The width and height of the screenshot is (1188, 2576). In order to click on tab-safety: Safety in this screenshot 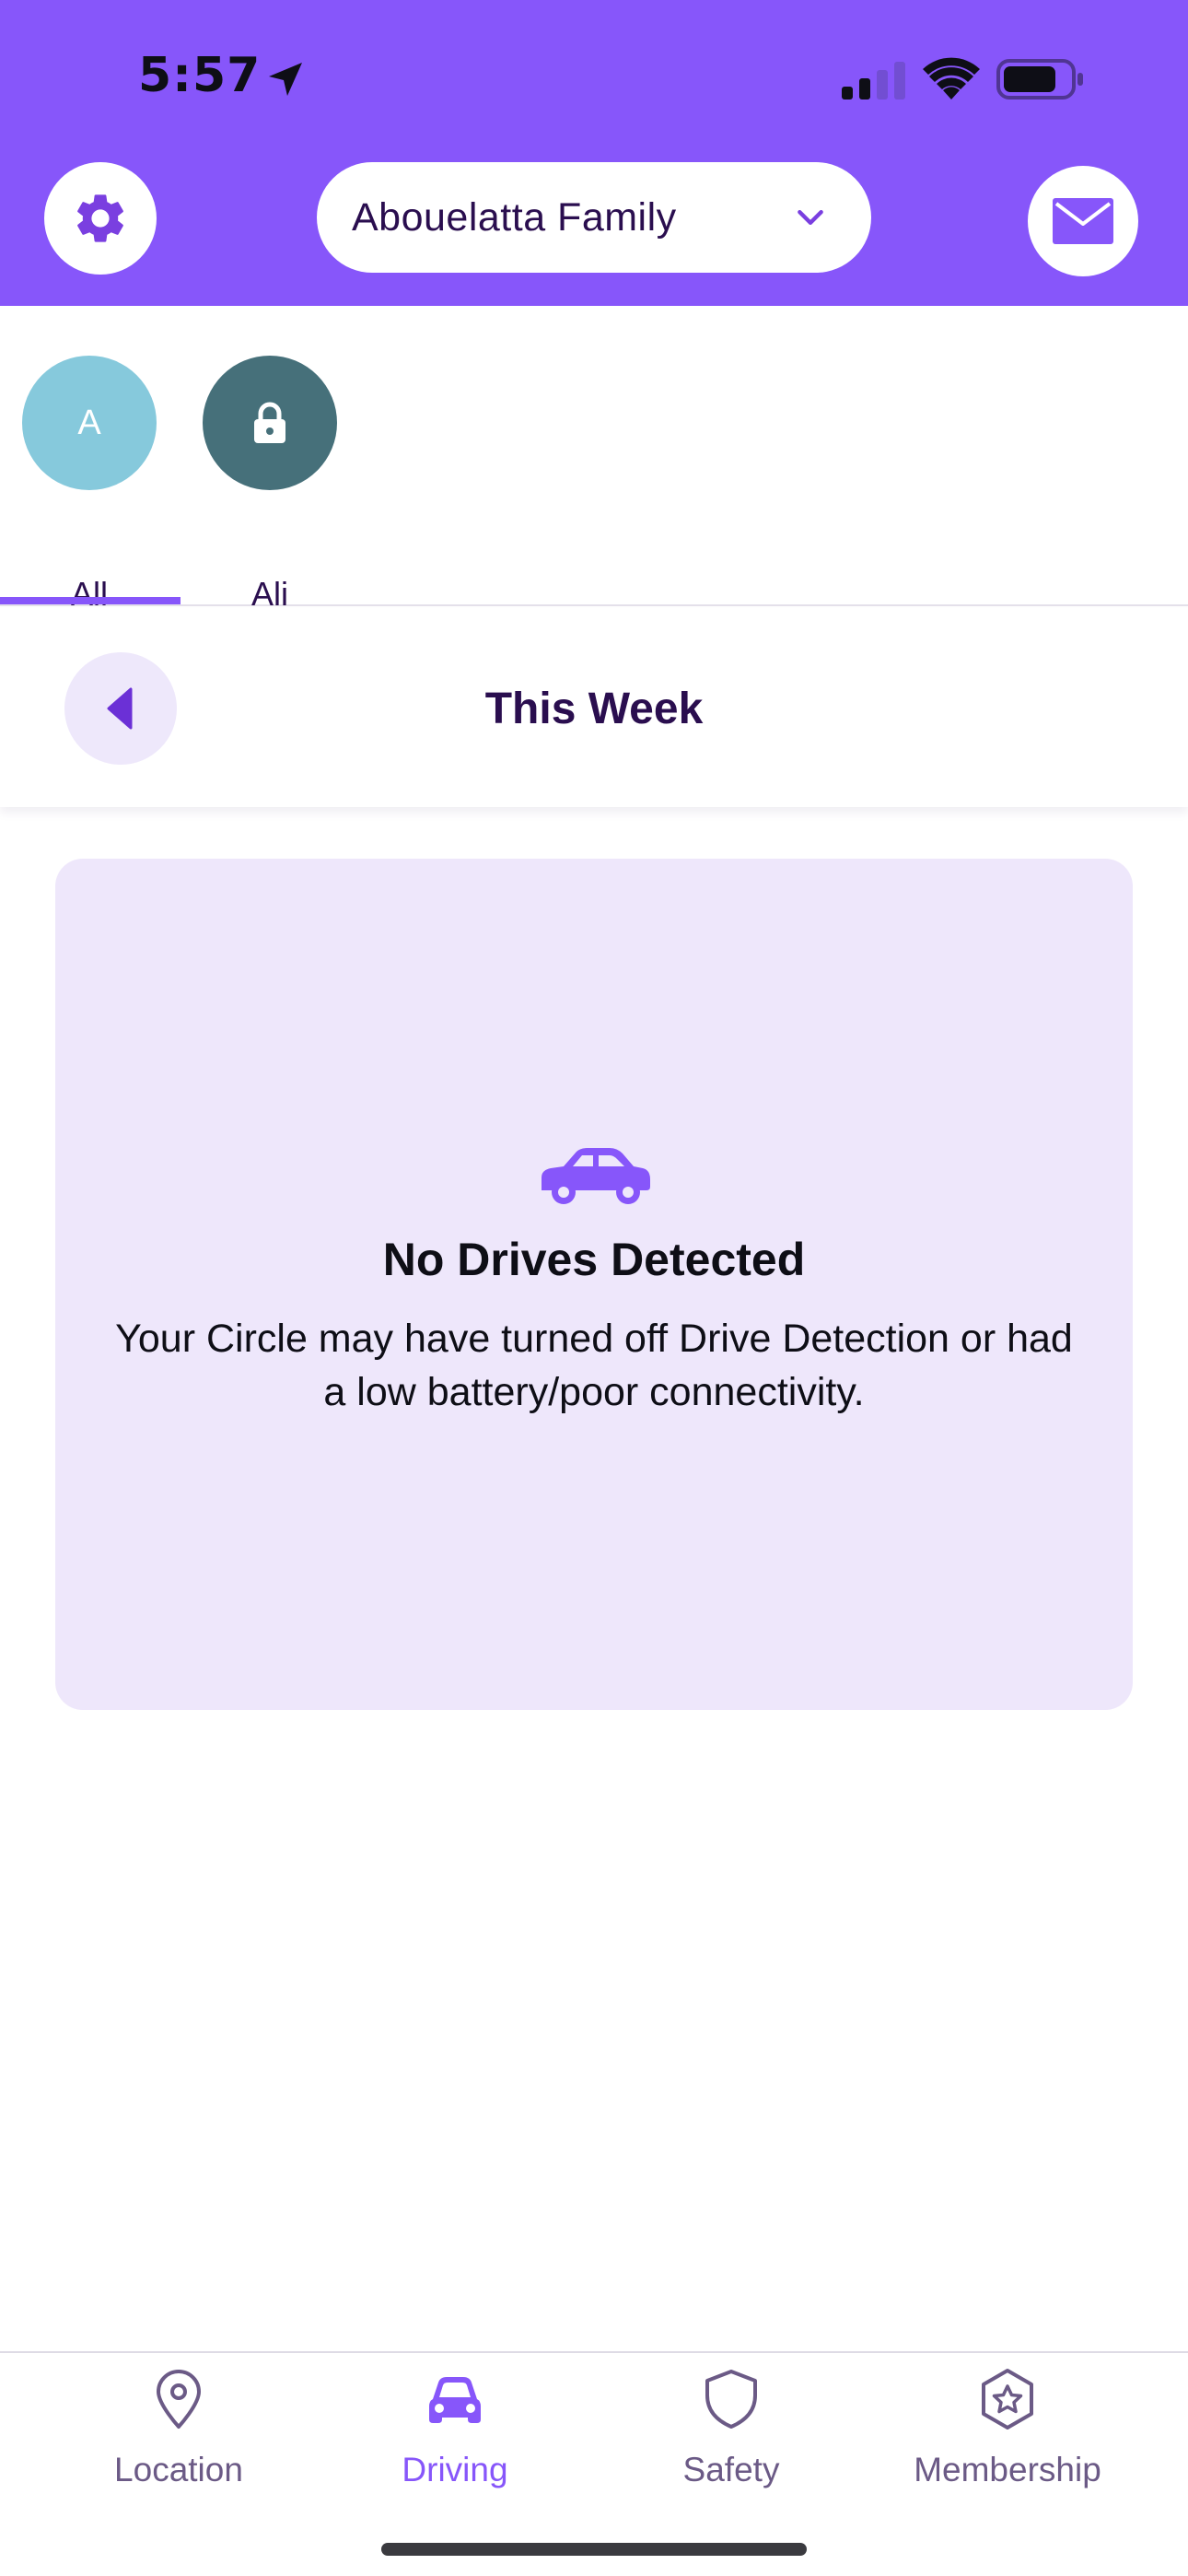, I will do `click(731, 2437)`.